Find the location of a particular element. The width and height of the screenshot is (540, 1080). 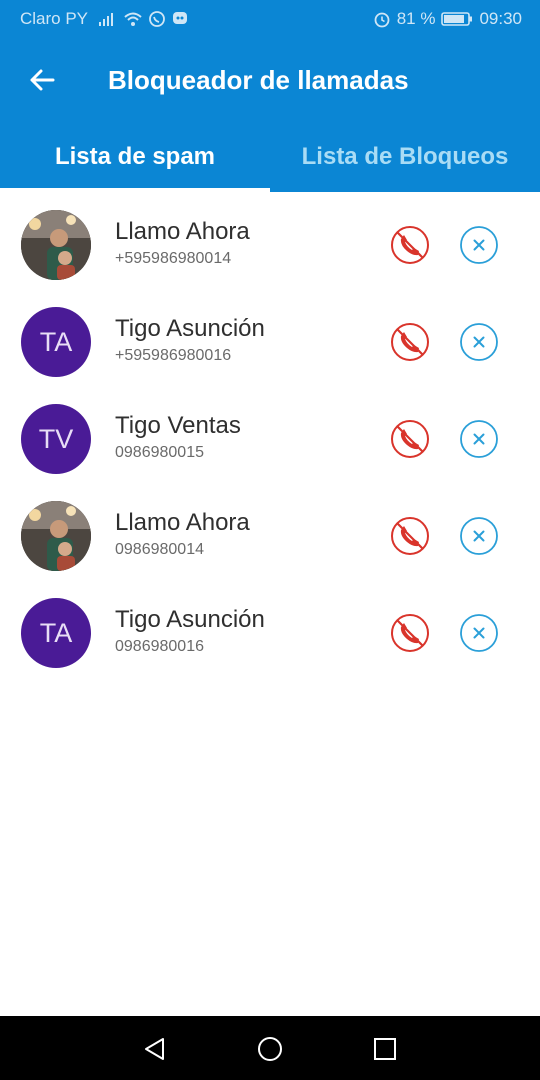

carrier-label: Claro PY is located at coordinates (54, 18).